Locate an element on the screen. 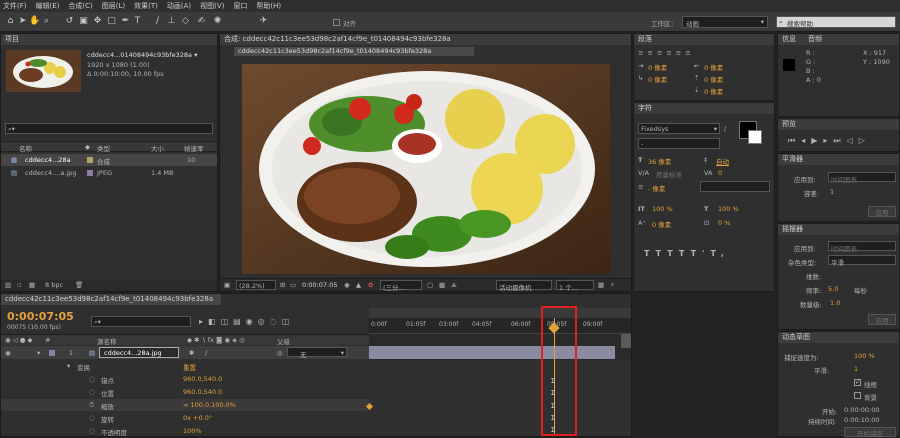  shy-switch-icon: ✱ is located at coordinates (191, 353).